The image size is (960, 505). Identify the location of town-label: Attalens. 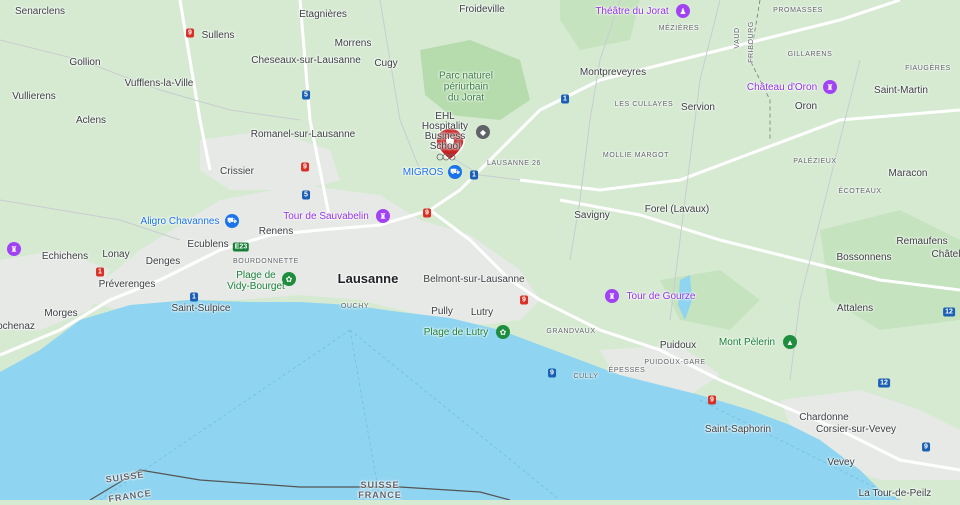
(855, 308).